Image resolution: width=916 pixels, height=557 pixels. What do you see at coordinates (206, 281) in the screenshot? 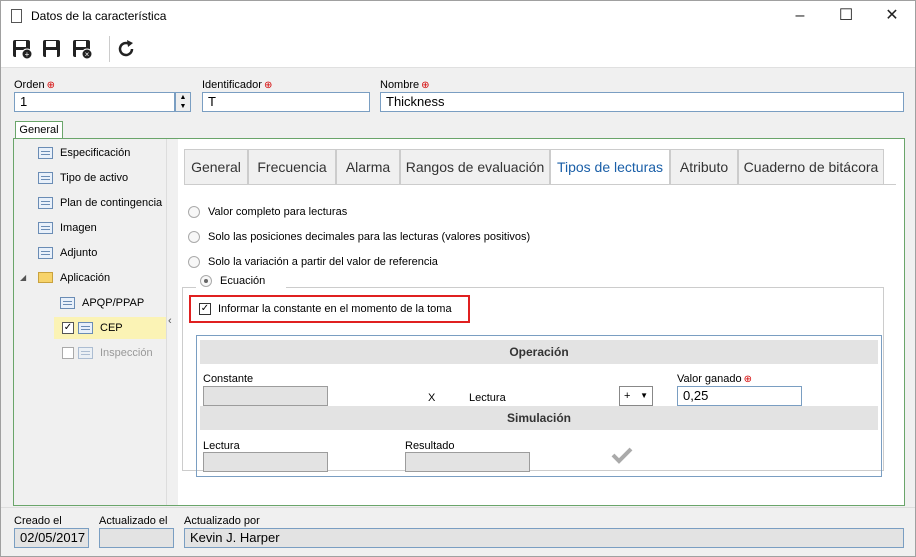
I see `radio-selected-icon` at bounding box center [206, 281].